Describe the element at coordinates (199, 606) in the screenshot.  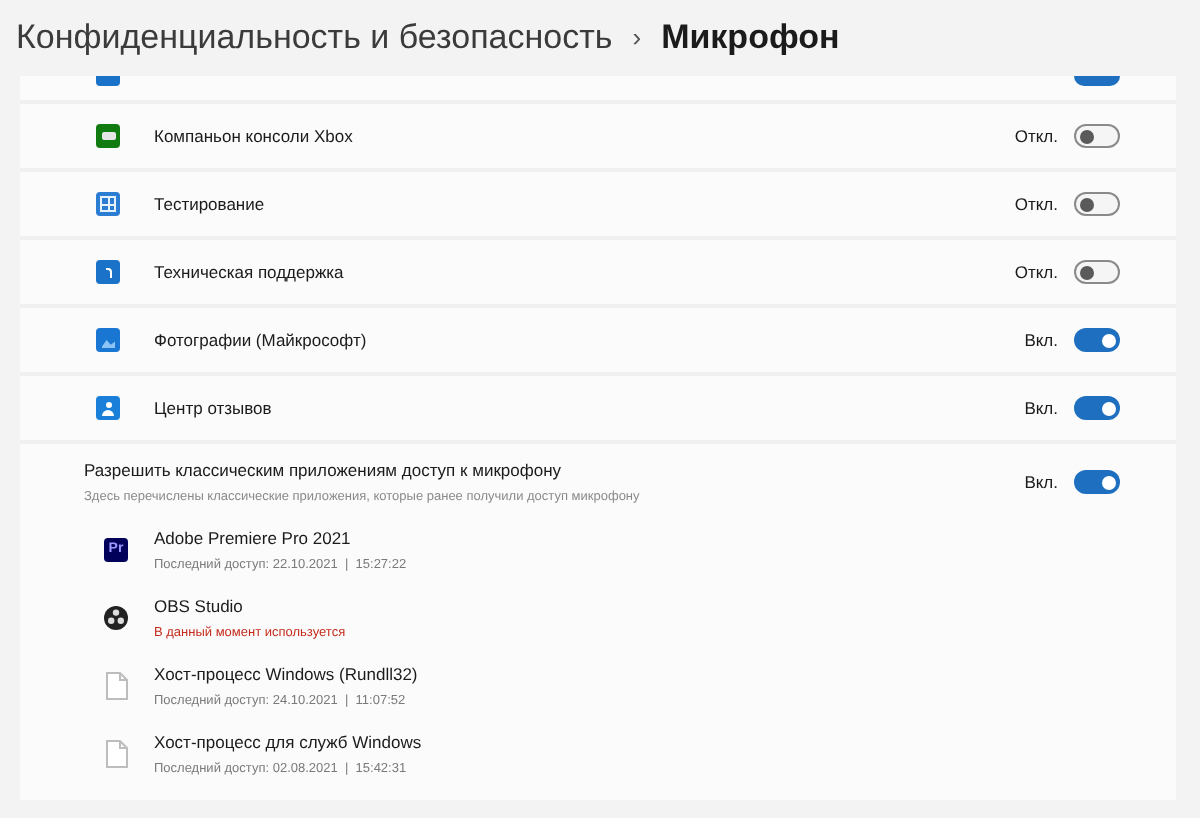
I see `app-name: OBS Studio` at that location.